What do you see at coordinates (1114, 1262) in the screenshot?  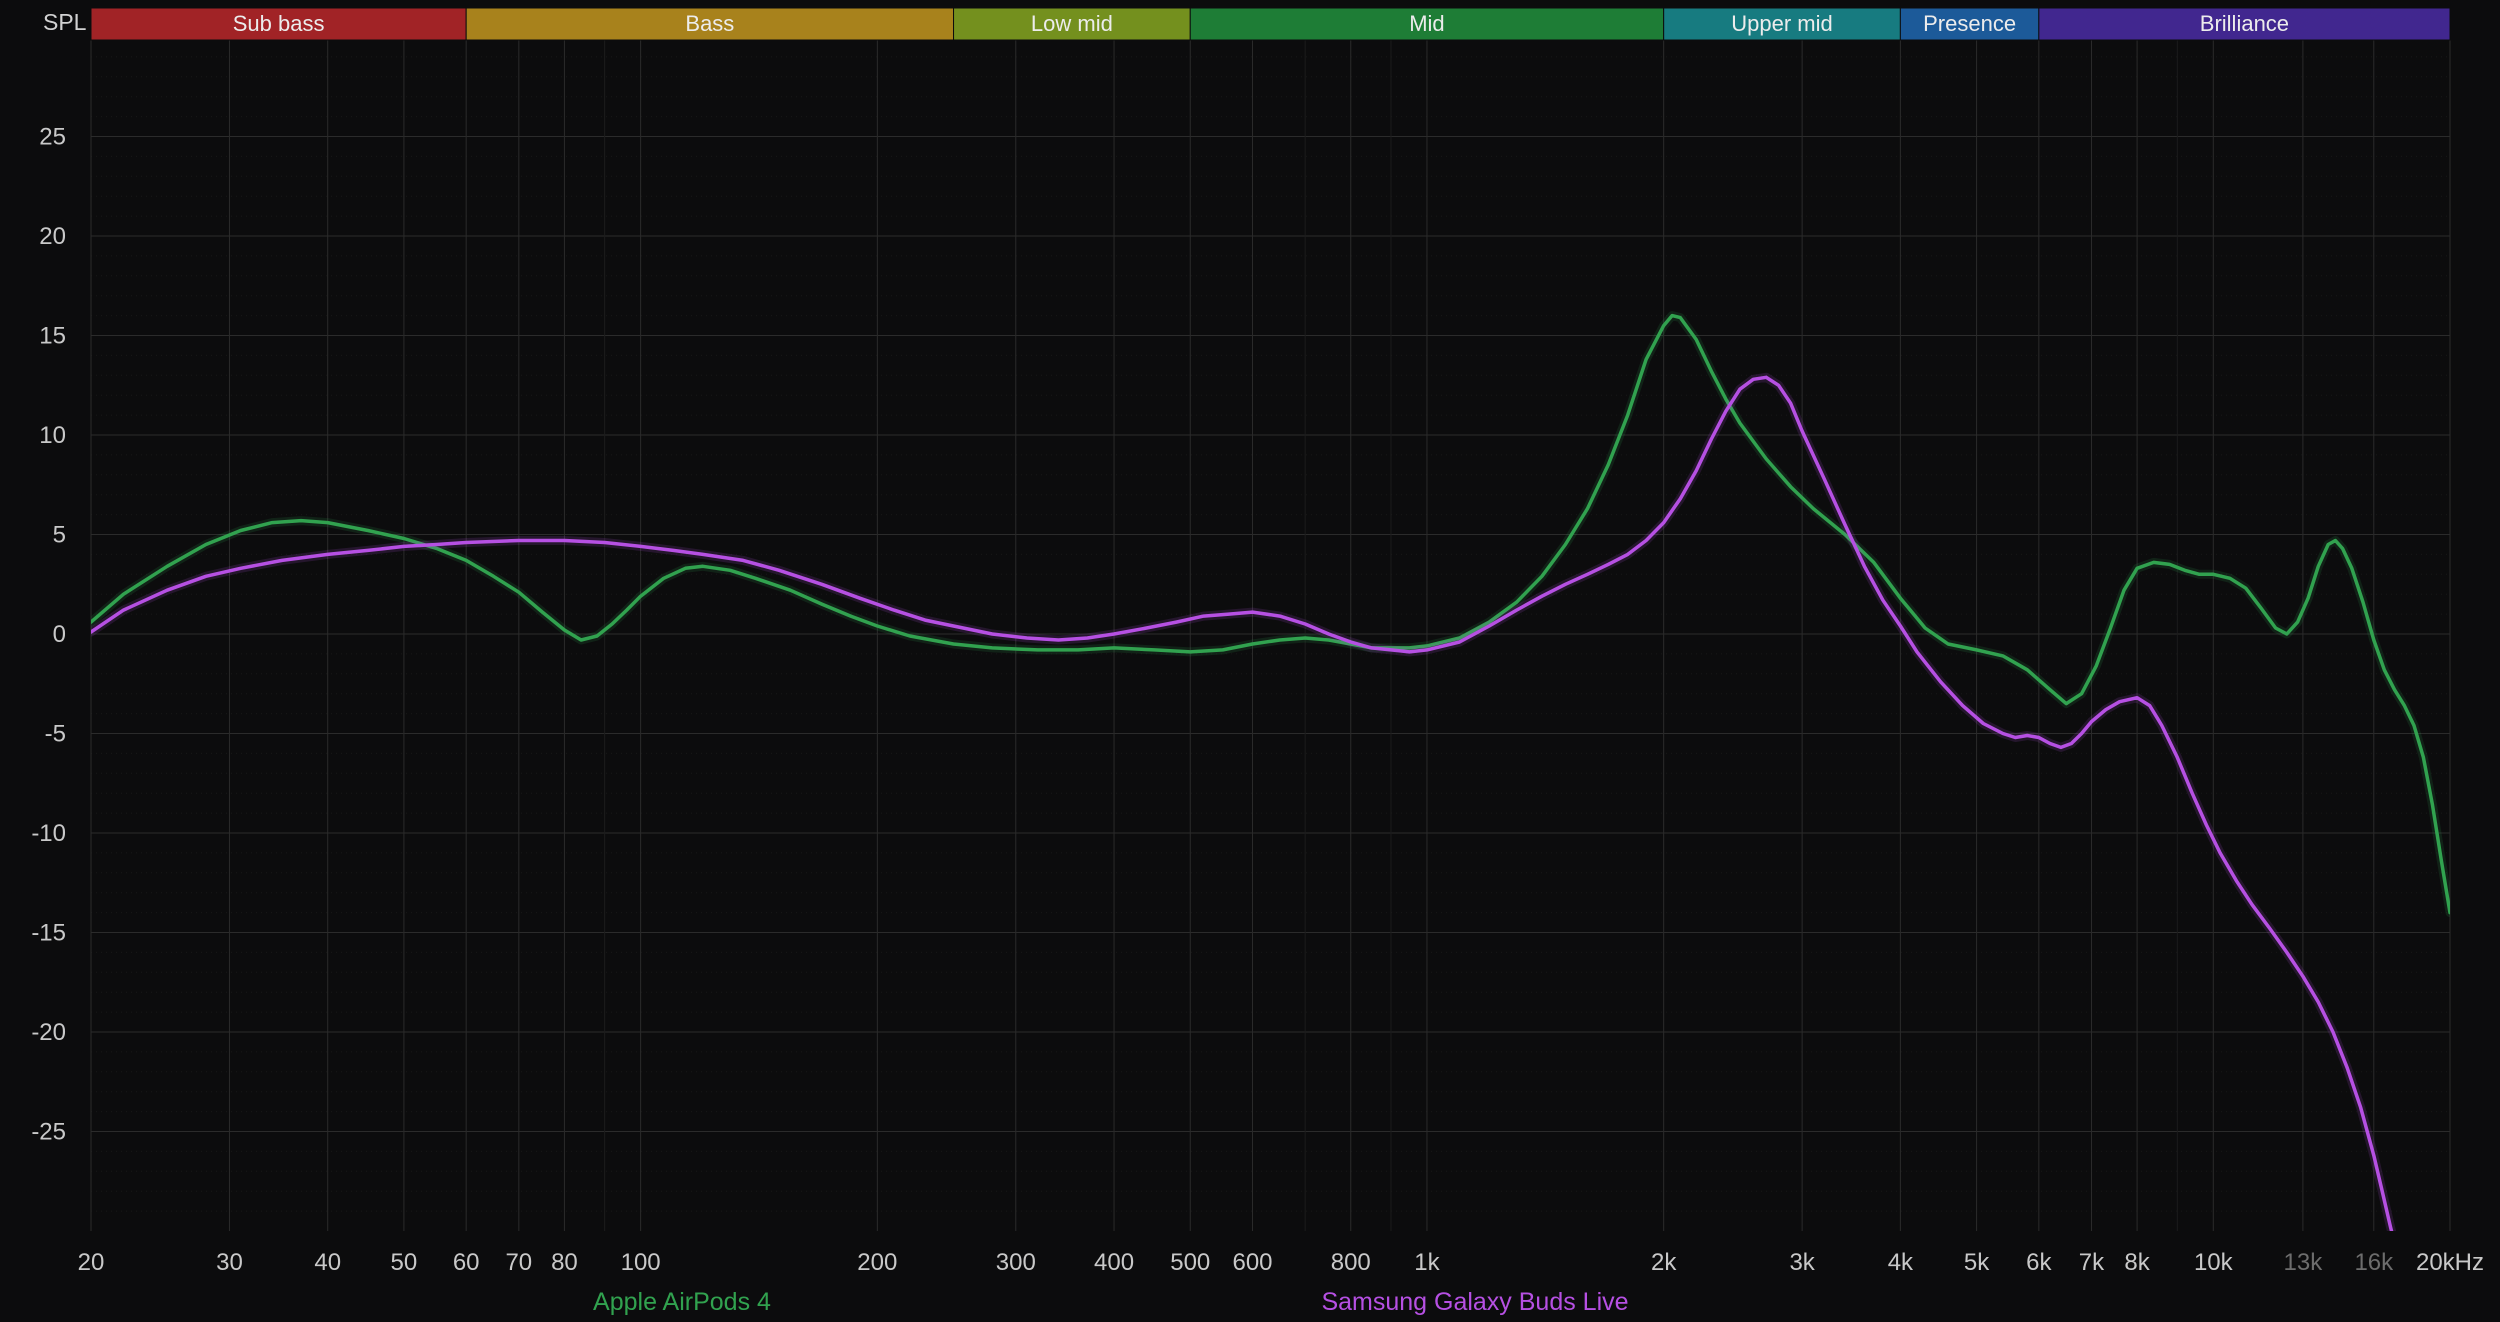 I see `x-tick-400: 400` at bounding box center [1114, 1262].